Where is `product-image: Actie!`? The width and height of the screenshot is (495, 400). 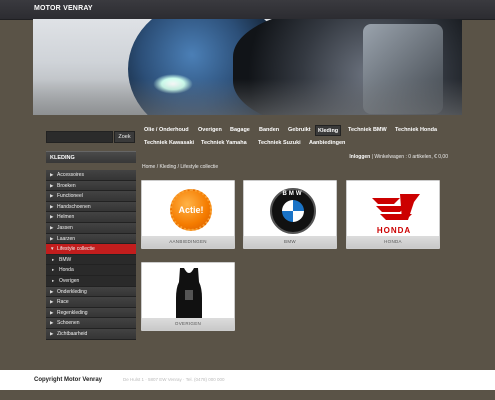 product-image: Actie! is located at coordinates (189, 211).